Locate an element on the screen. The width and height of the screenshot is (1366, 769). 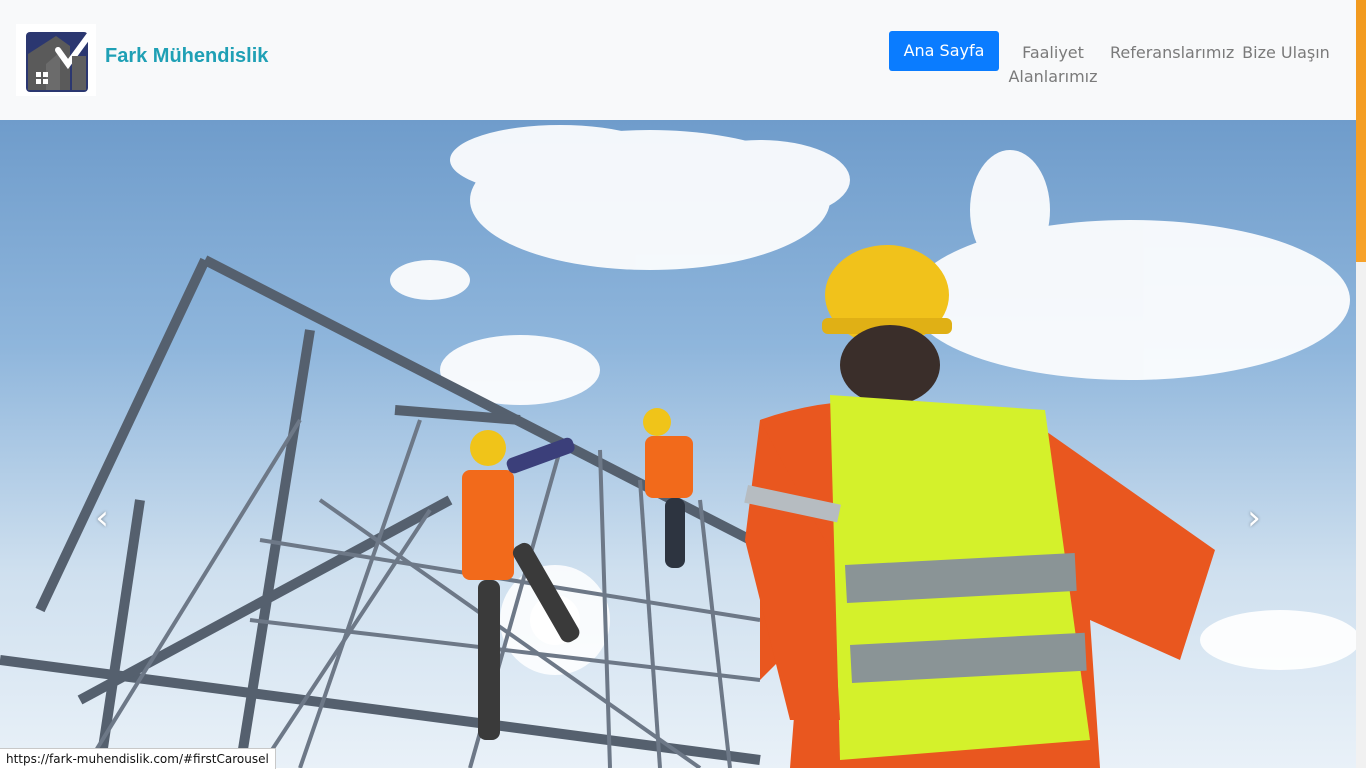
chevron-left-icon: ‹ is located at coordinates (102, 518).